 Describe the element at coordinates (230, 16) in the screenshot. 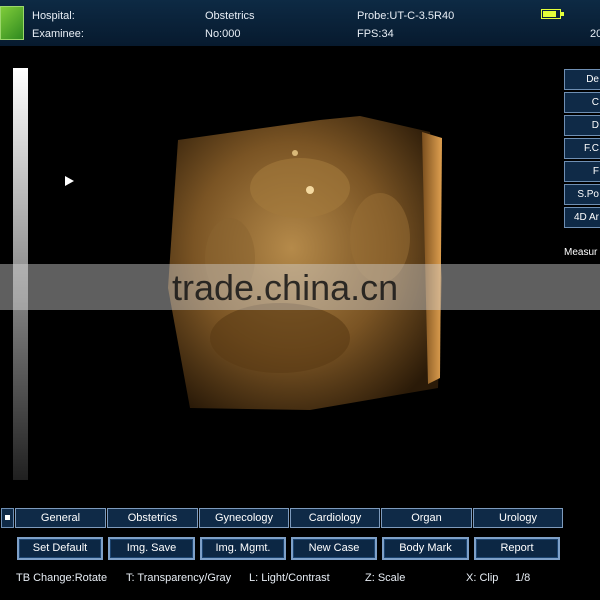

I see `exam-type: Obstetrics` at that location.